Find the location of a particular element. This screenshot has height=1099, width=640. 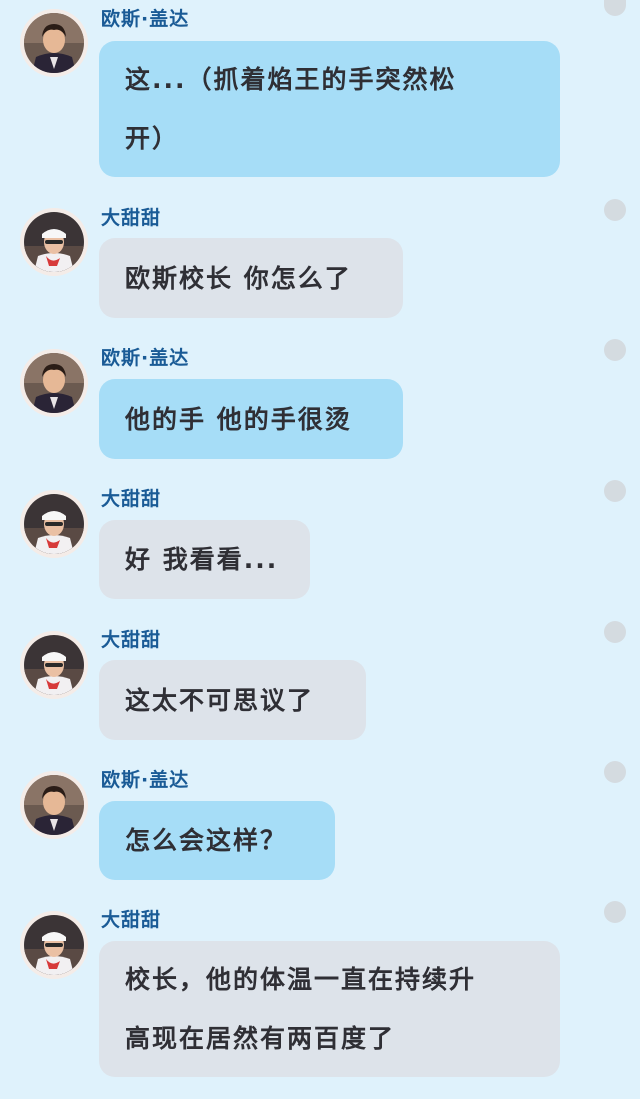

message-bubble: 校长，他的体温一直在持续升 高现在居然有两百度了 is located at coordinates (329, 1009).